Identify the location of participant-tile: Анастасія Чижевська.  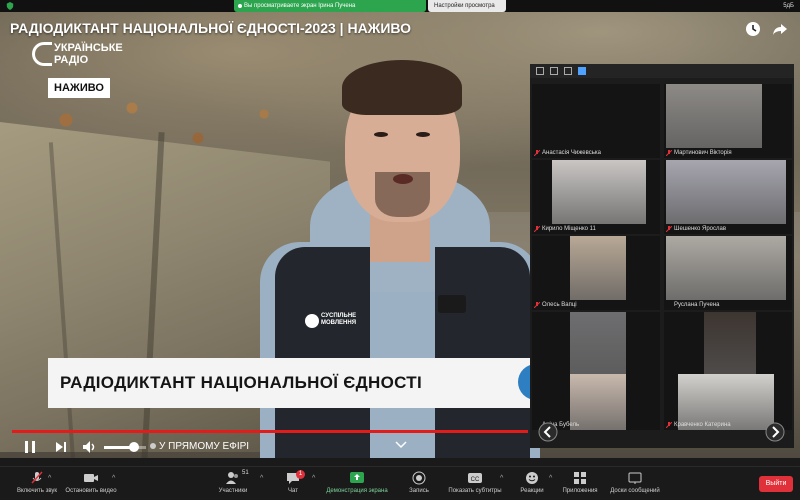
(596, 121).